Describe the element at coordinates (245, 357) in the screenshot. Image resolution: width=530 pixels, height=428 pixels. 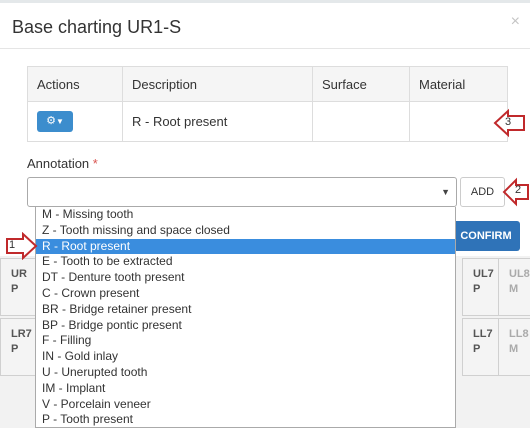
I see `dropdown-option: IN - Gold inlay` at that location.